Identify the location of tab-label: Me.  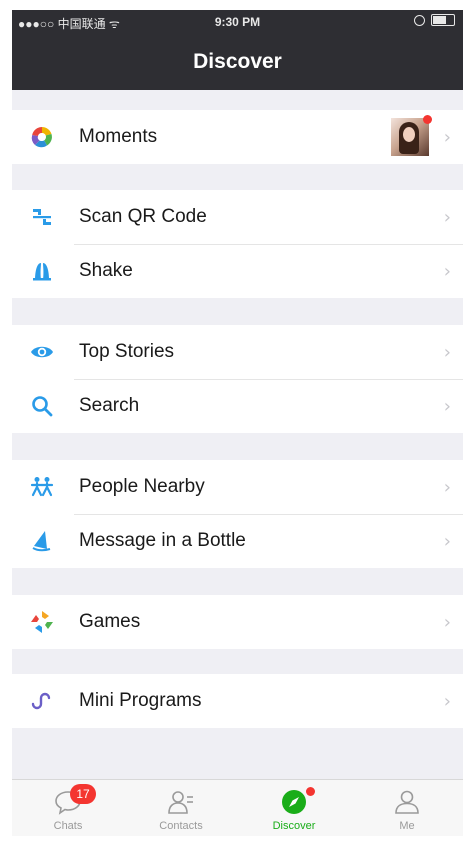
(407, 826).